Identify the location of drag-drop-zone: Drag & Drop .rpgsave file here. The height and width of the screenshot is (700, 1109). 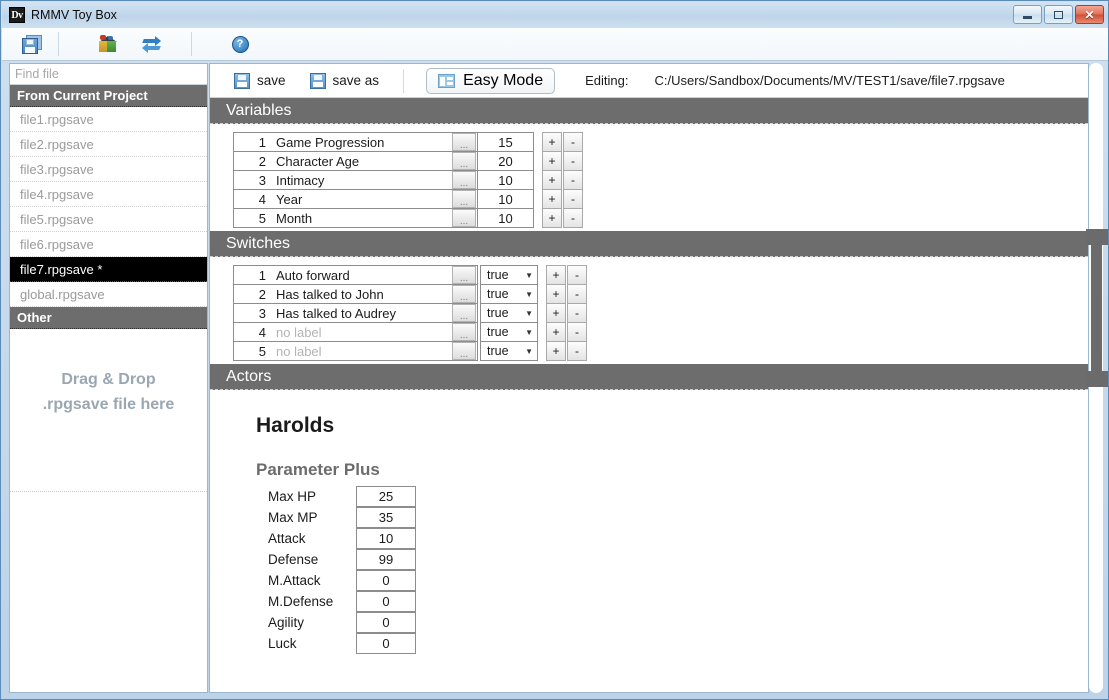
(108, 392).